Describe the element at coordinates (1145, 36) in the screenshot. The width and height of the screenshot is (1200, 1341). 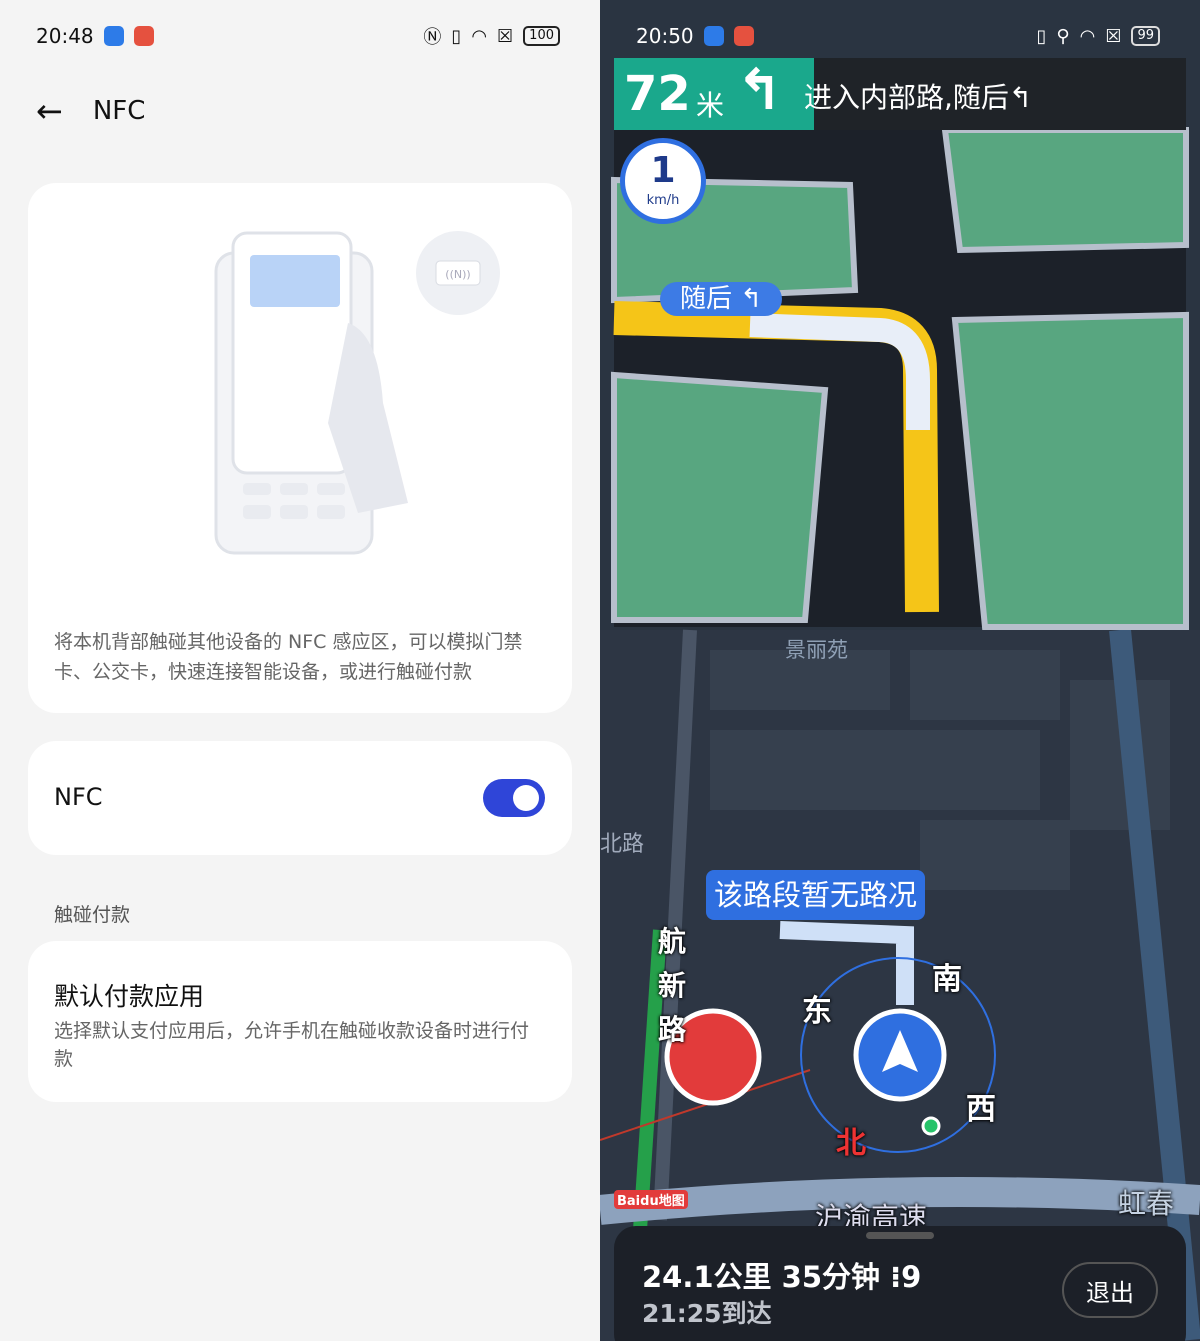
I see `battery-icon: 99` at that location.